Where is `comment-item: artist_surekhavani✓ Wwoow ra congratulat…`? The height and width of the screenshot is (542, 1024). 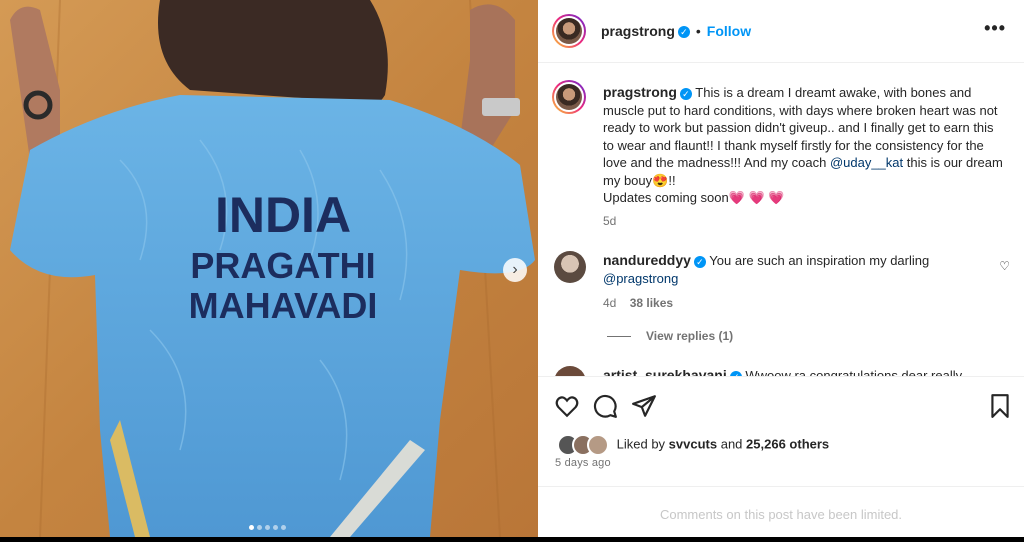
comment-item: artist_surekhavani✓ Wwoow ra congratulat… is located at coordinates (793, 371).